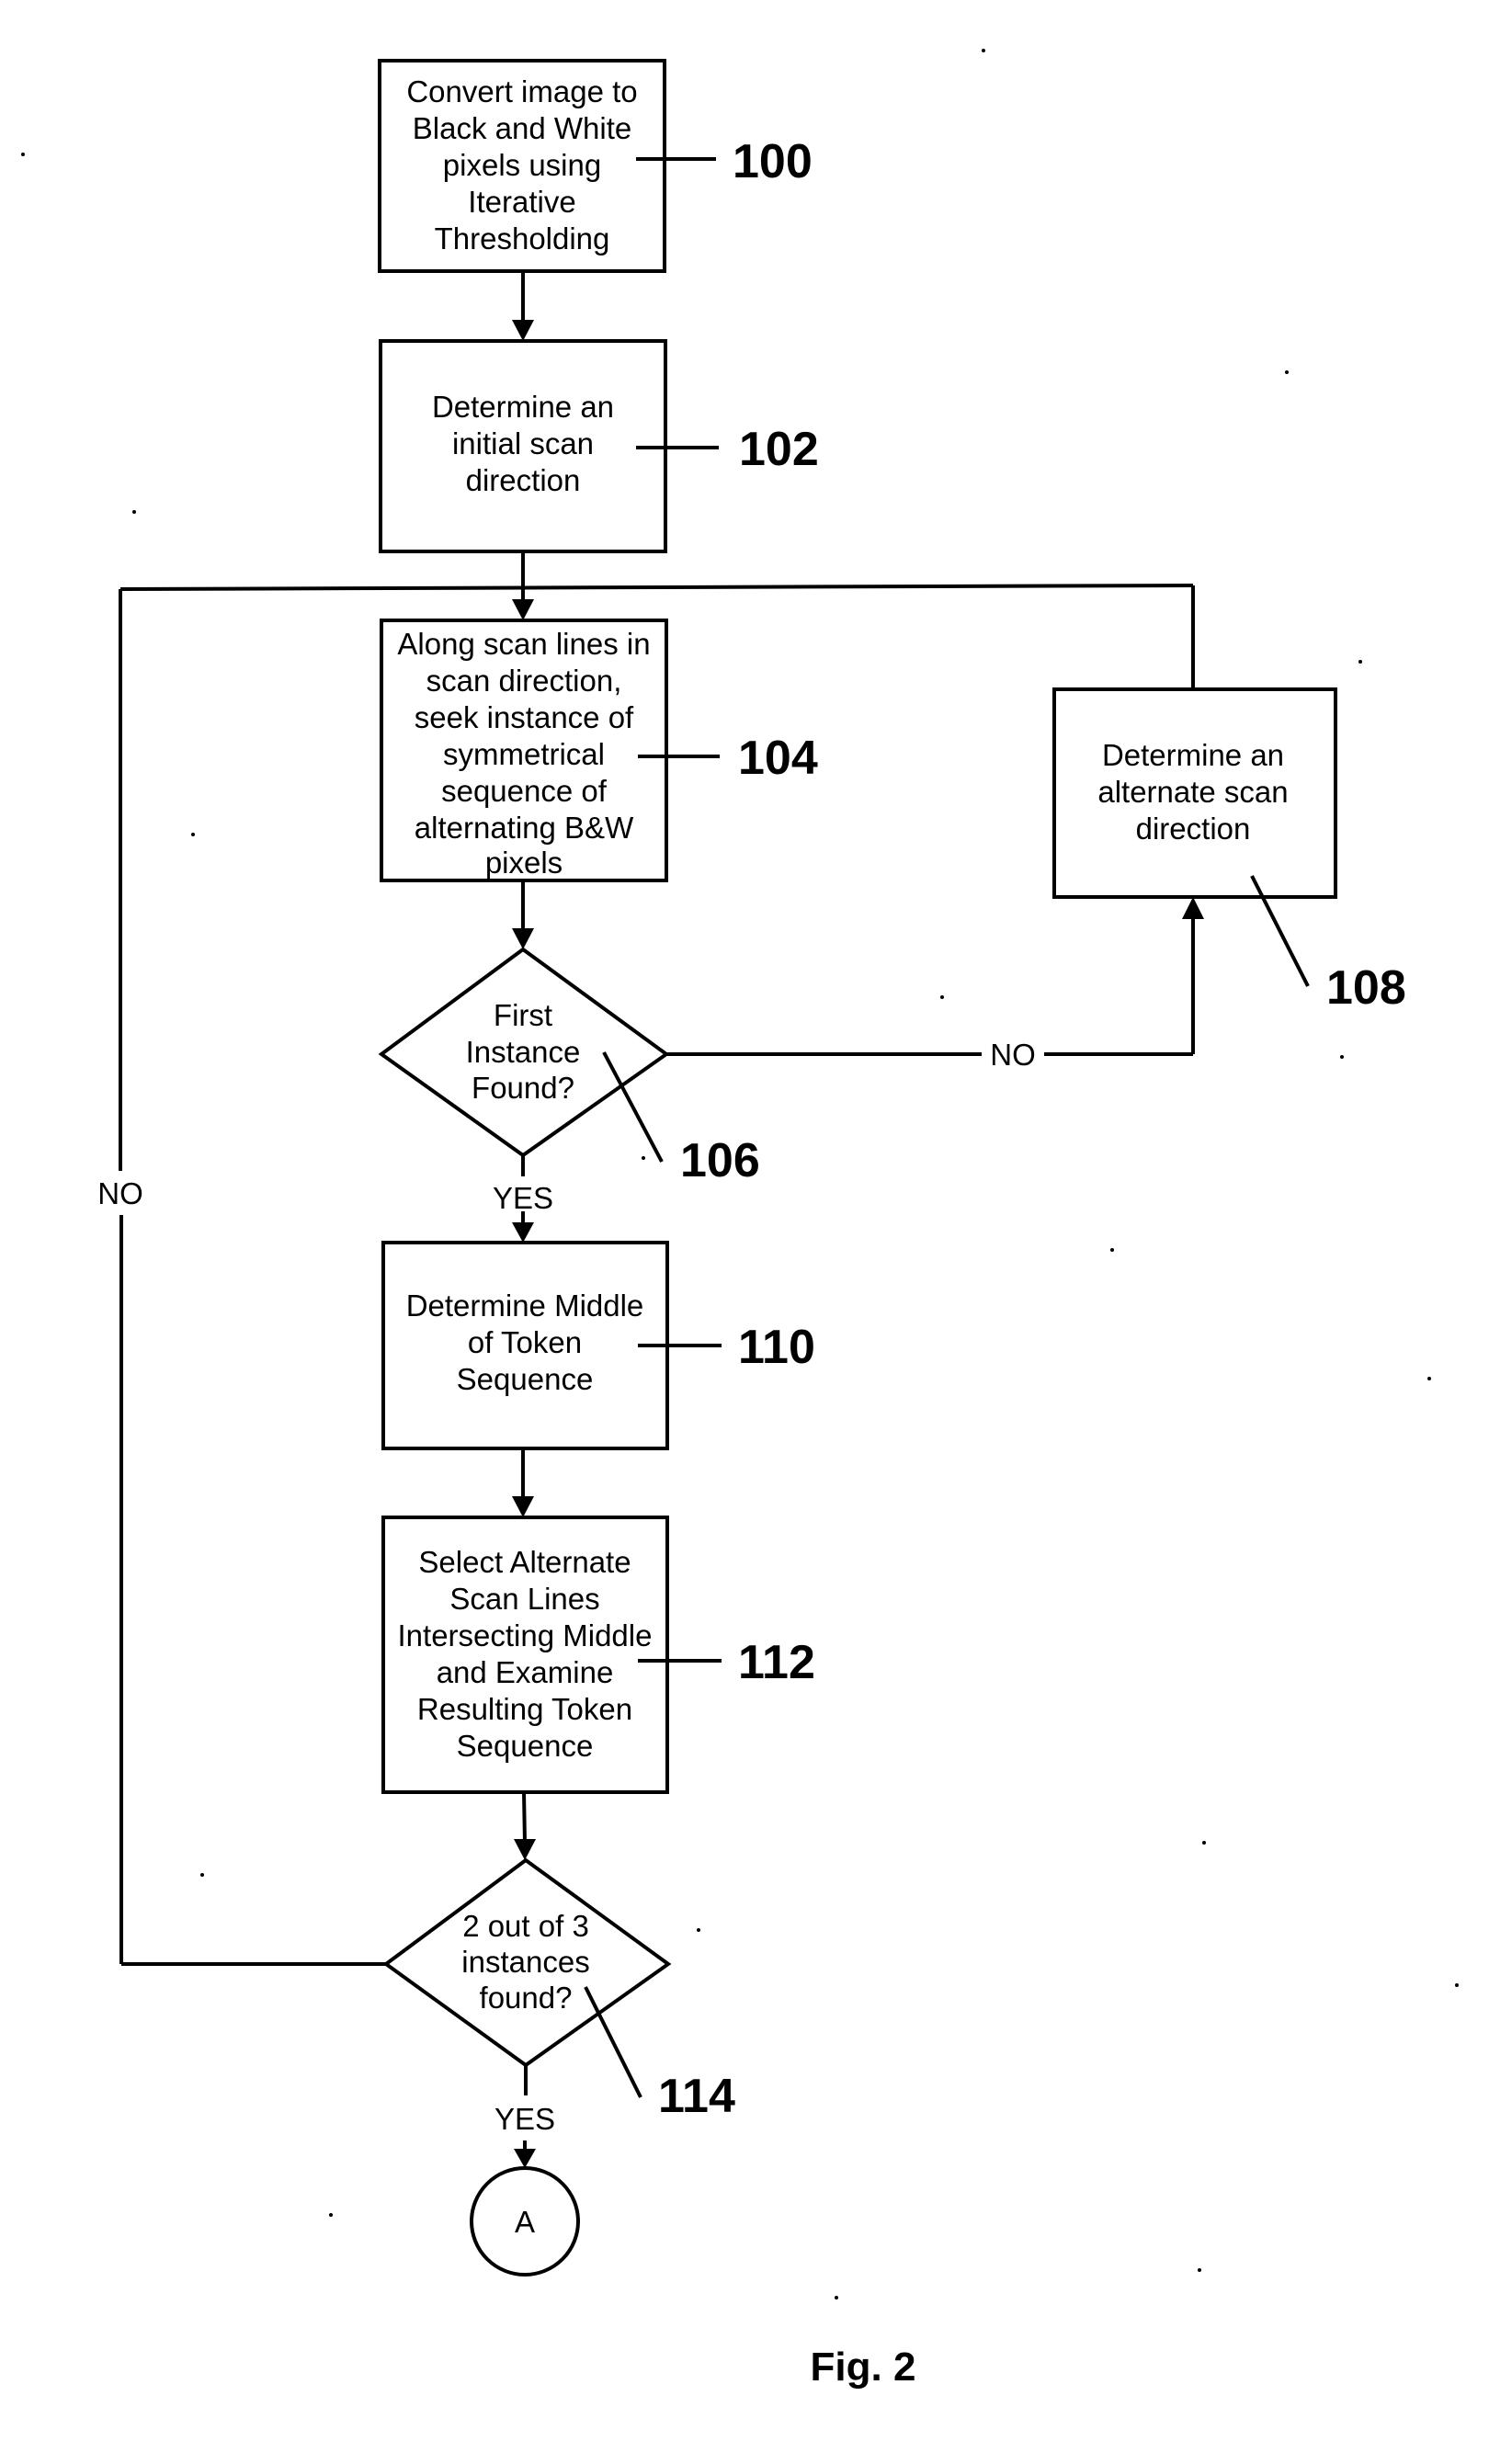 The width and height of the screenshot is (1489, 2464). I want to click on box-108-line-3: direction, so click(1193, 829).